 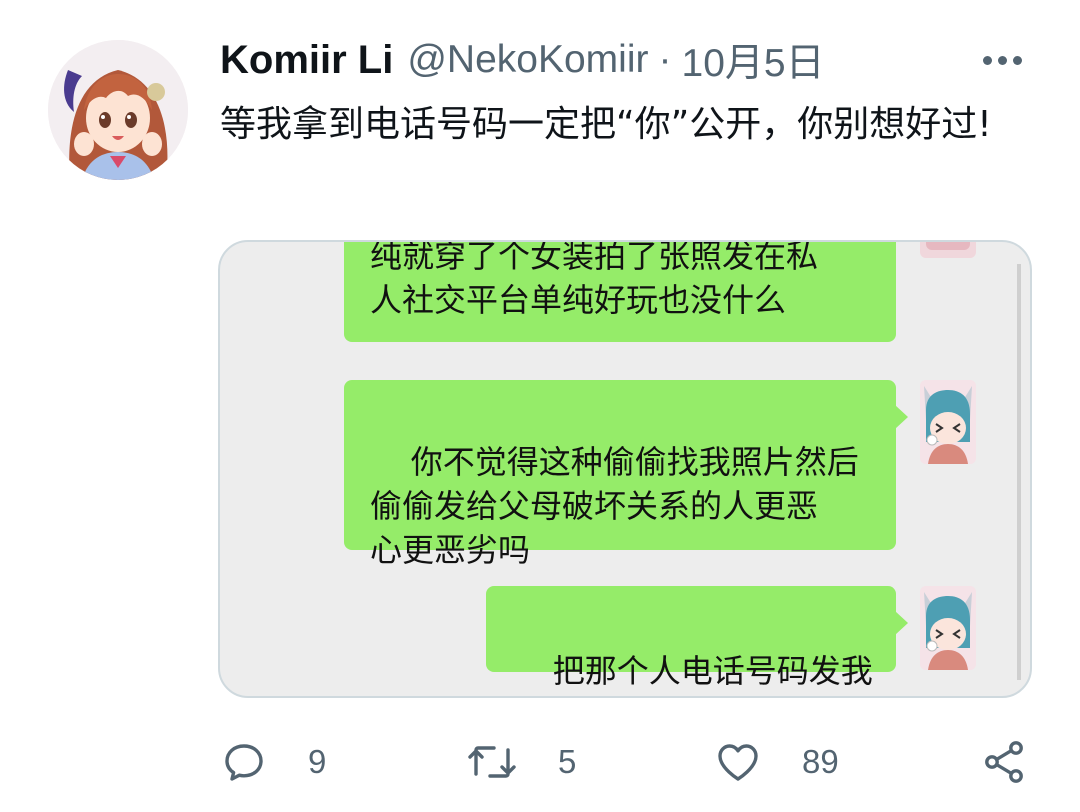 I want to click on tweet-header: Komiir Li @NekoKomiir · 10月5日, so click(x=522, y=60).